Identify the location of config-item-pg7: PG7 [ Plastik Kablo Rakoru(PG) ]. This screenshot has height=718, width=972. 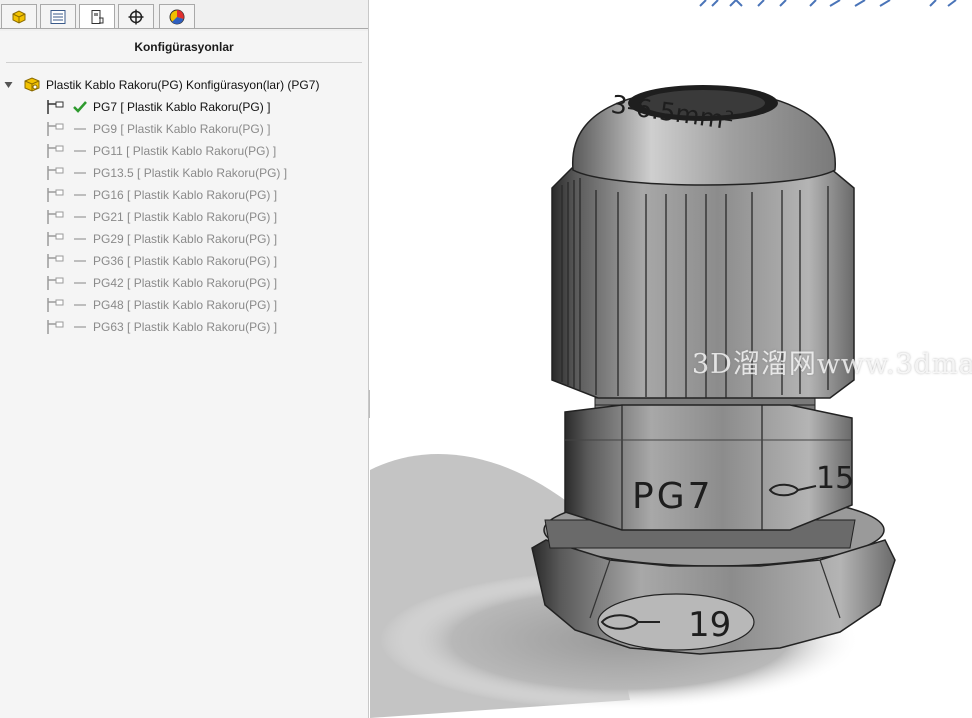
(184, 107).